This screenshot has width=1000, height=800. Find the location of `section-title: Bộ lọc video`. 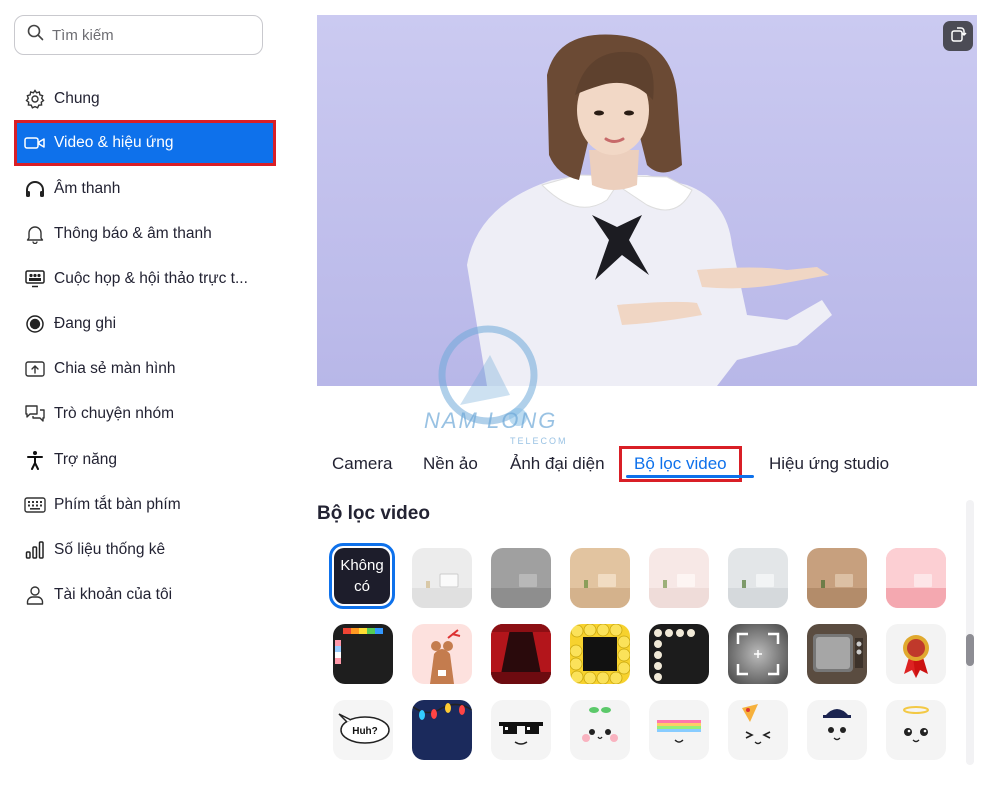

section-title: Bộ lọc video is located at coordinates (373, 513).